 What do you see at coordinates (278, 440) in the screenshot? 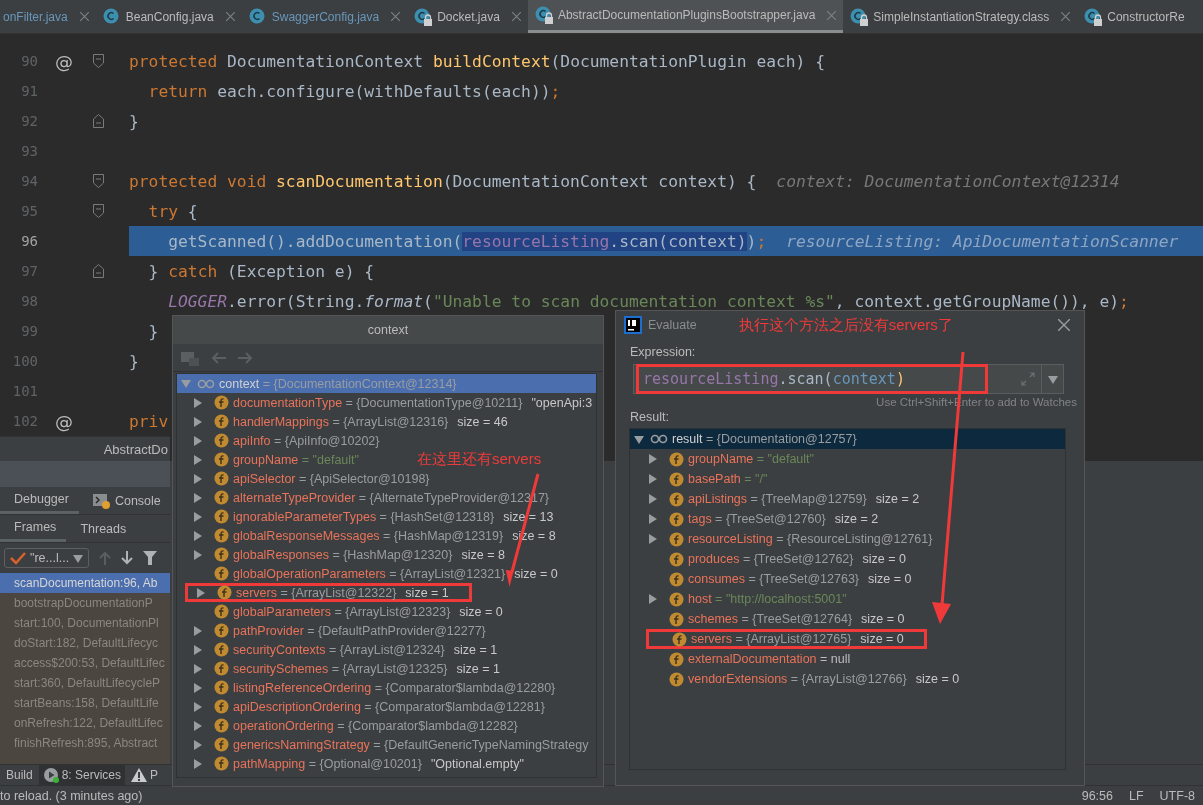
I see `tree-row: apiInfo = {ApiInfo@10202}` at bounding box center [278, 440].